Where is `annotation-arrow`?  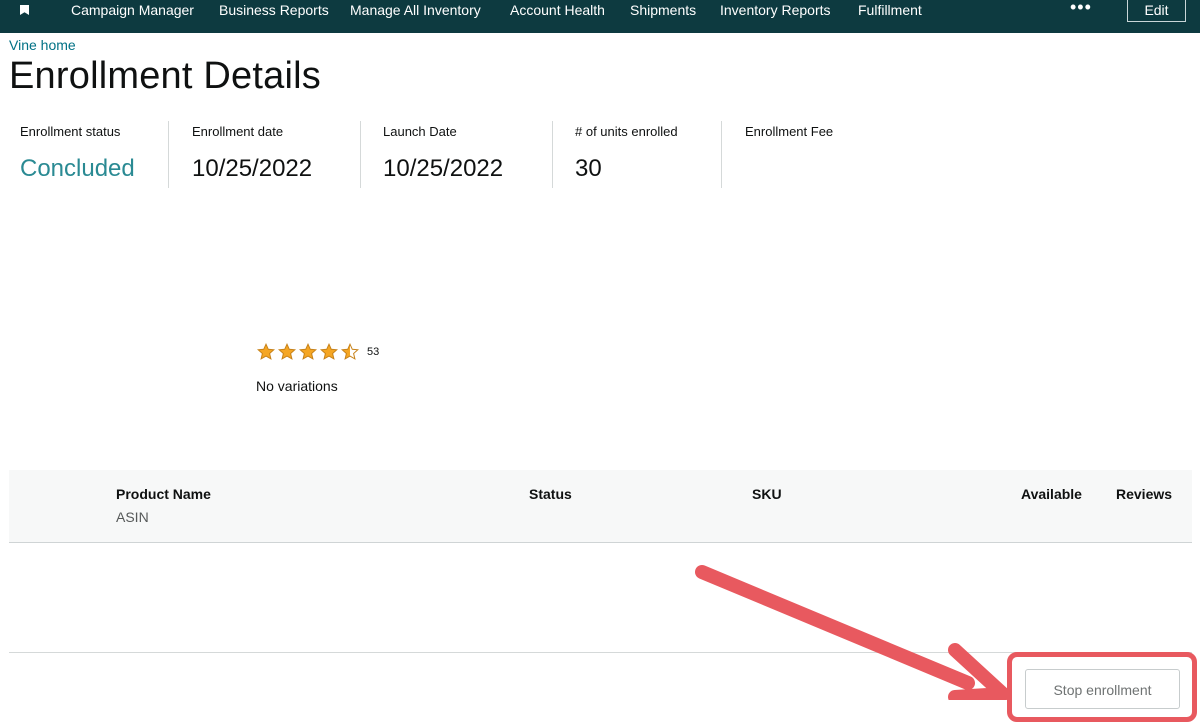 annotation-arrow is located at coordinates (852, 632).